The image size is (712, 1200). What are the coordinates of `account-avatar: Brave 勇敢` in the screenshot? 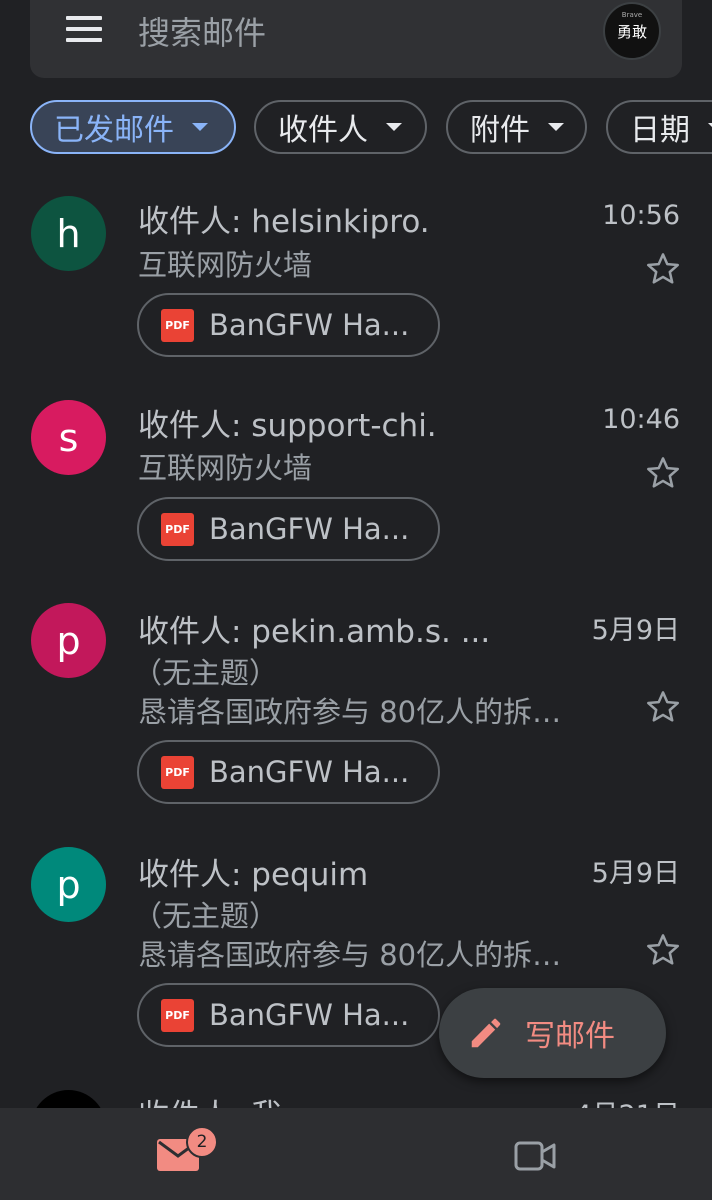 It's located at (632, 31).